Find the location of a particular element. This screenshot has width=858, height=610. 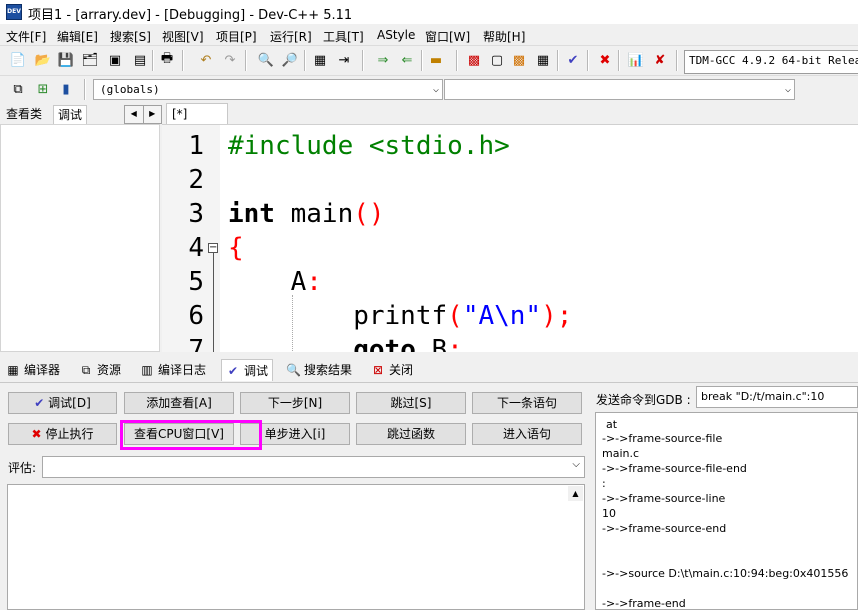

tab-close: ⊠ 关闭 is located at coordinates (392, 369).